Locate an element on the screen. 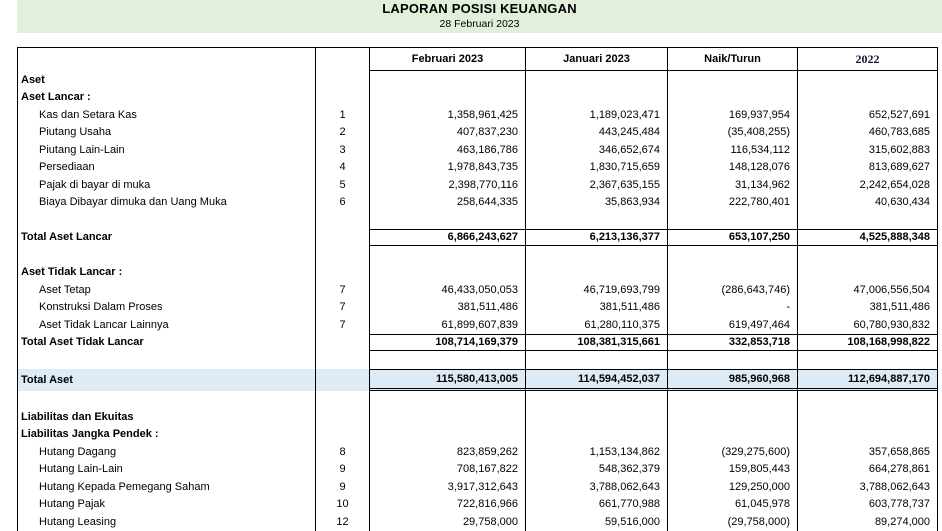 The height and width of the screenshot is (531, 942). column-header-2022: 2022 is located at coordinates (867, 59).